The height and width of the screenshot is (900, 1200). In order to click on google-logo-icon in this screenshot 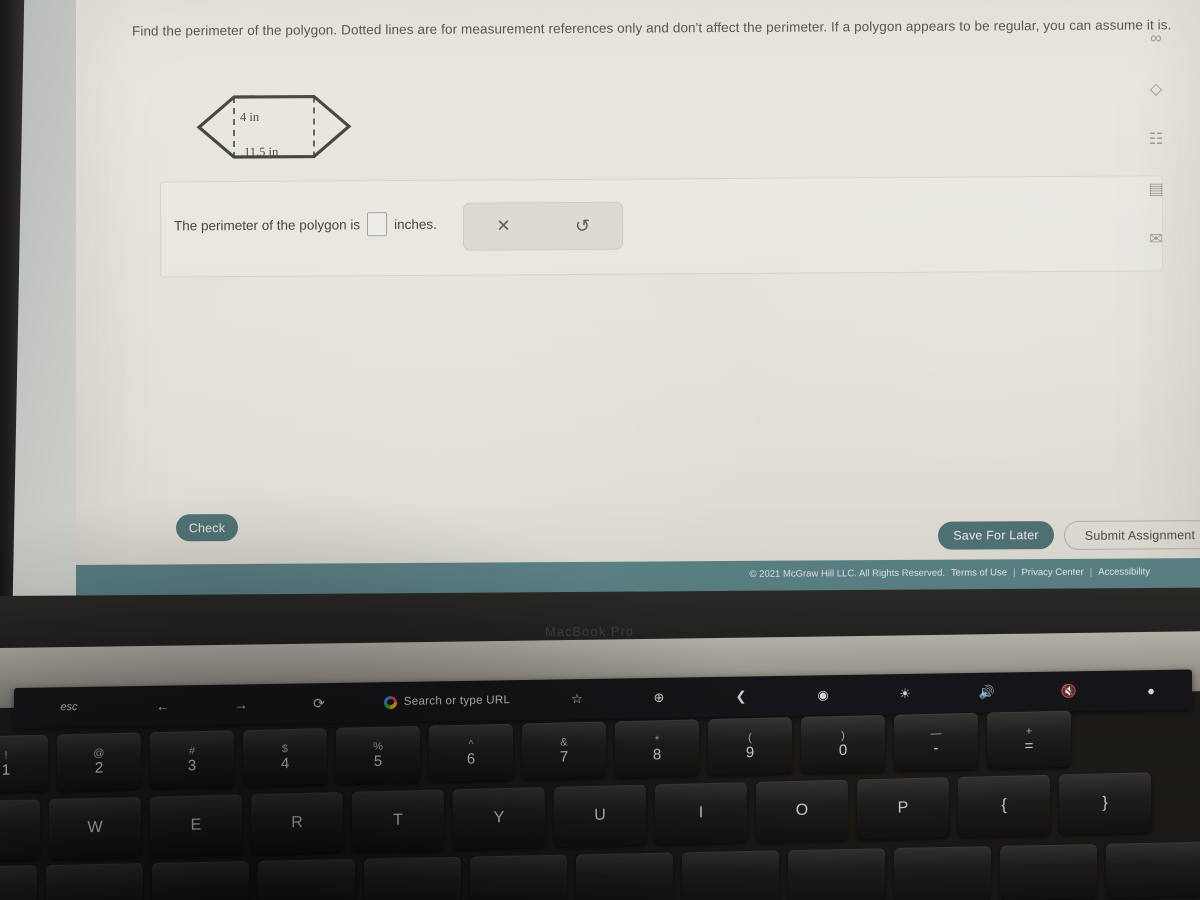, I will do `click(390, 702)`.